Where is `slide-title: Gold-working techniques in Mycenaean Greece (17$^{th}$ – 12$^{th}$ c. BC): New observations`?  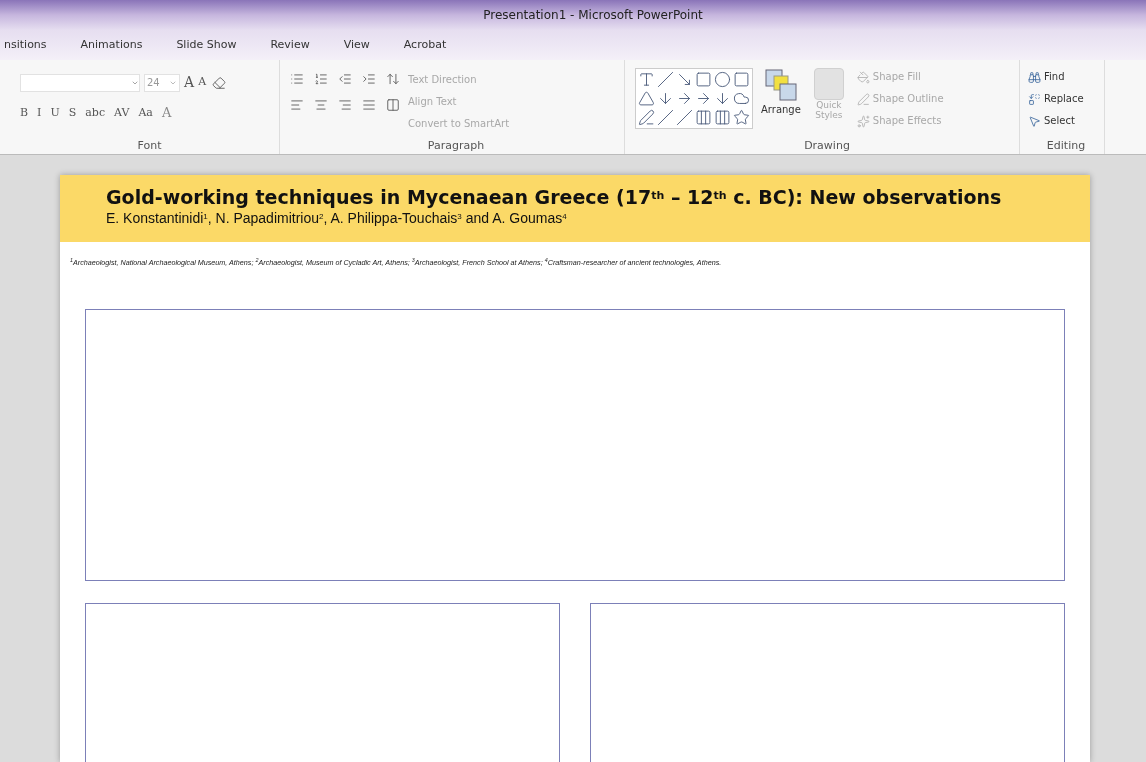 slide-title: Gold-working techniques in Mycenaean Greece (17$^{th}$ – 12$^{th}$ c. BC): New observations is located at coordinates (554, 197).